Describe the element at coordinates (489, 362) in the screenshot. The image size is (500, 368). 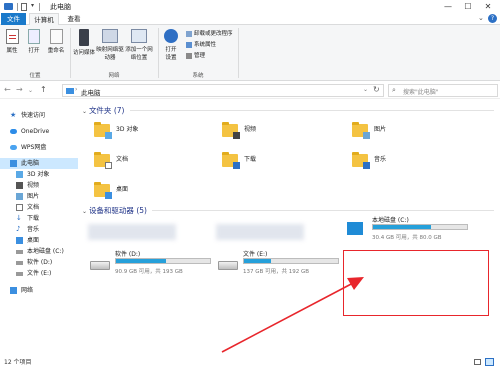
I see `large-icons-view-icon` at that location.